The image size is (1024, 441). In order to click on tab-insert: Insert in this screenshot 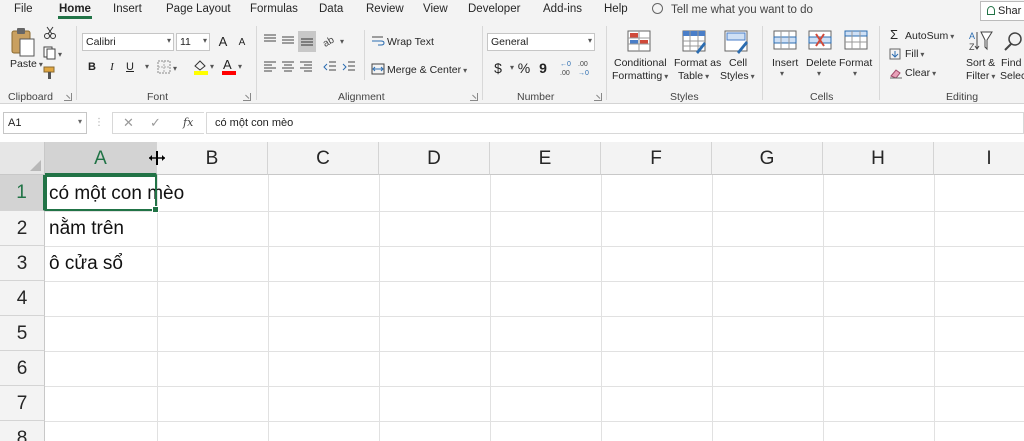, I will do `click(127, 9)`.